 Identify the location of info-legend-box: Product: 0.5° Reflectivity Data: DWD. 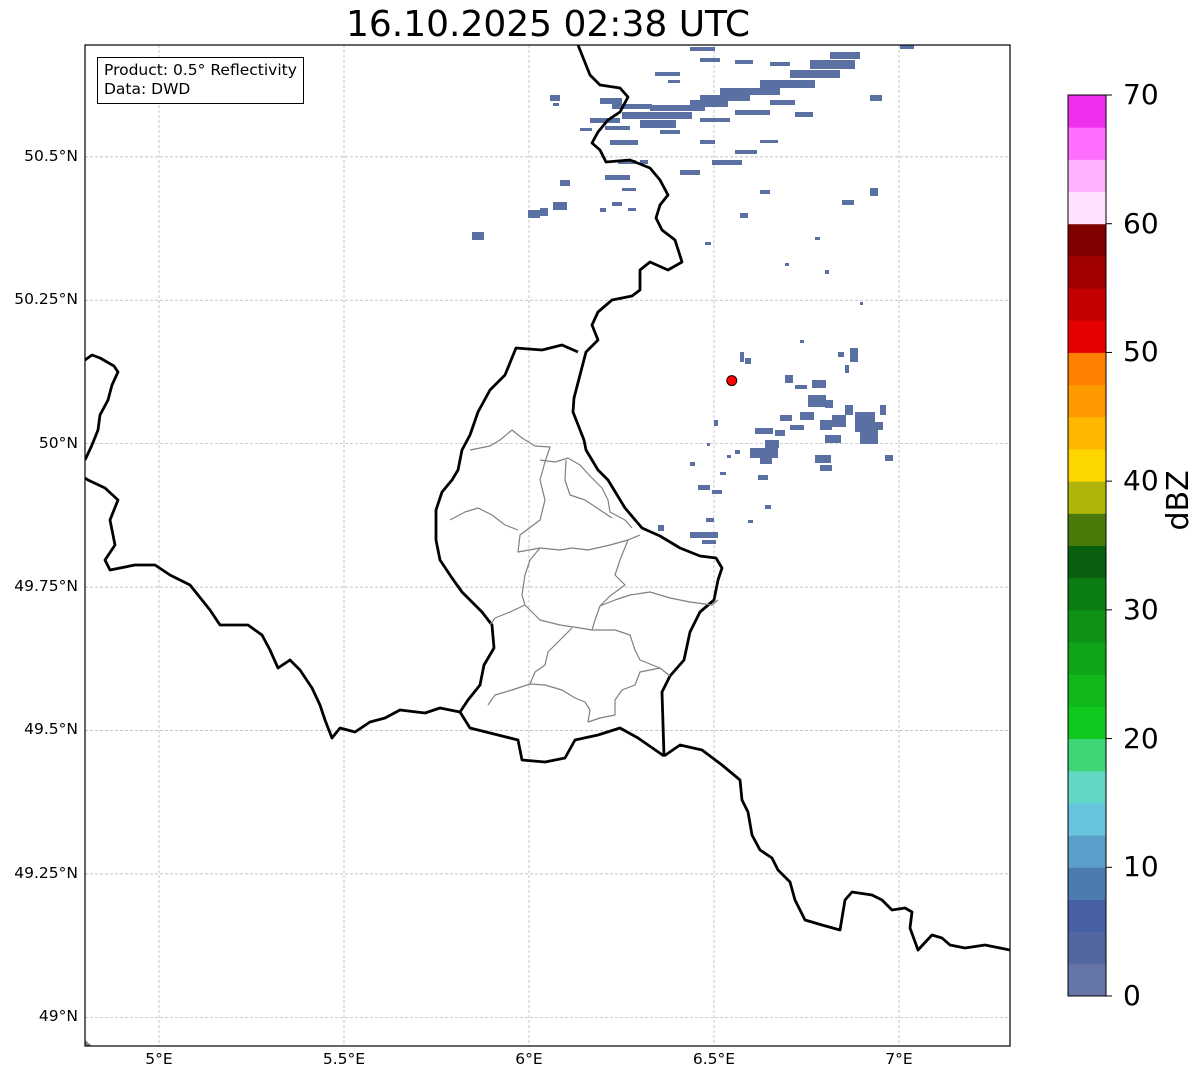
(200, 80).